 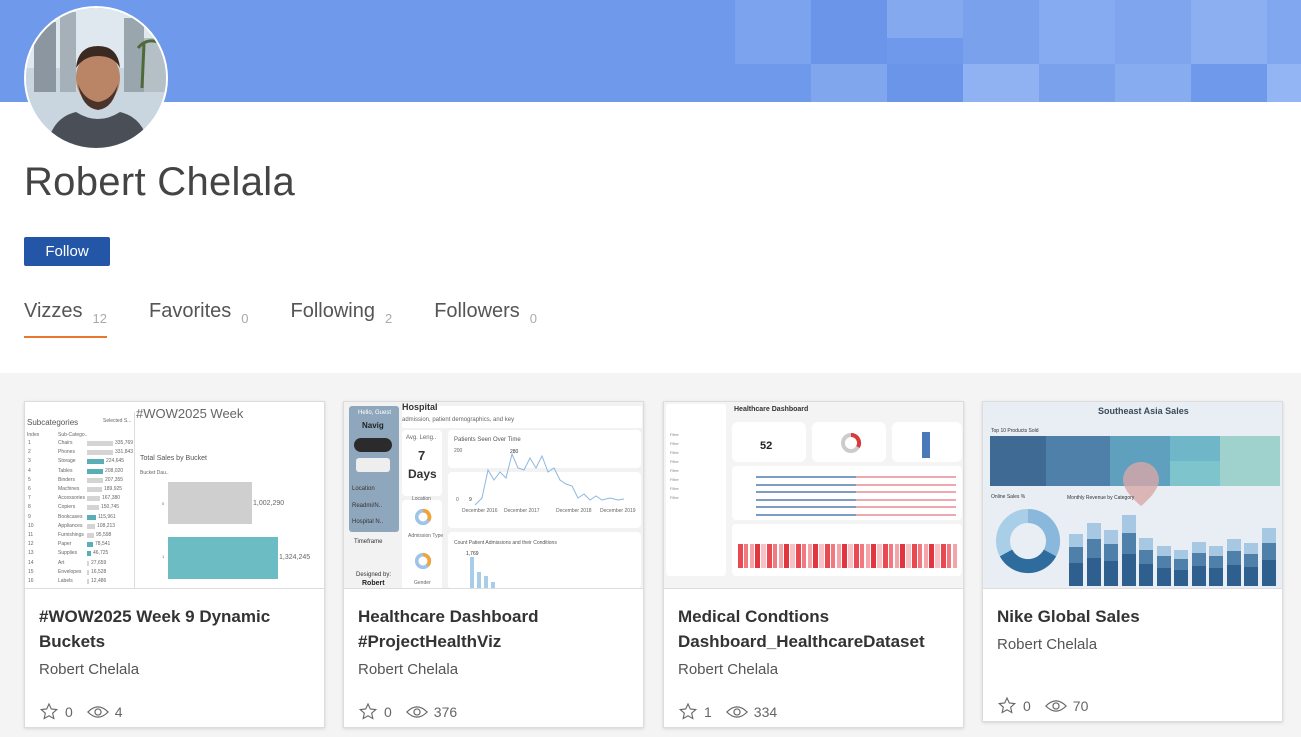 What do you see at coordinates (103, 544) in the screenshot?
I see `row-value: 78,541` at bounding box center [103, 544].